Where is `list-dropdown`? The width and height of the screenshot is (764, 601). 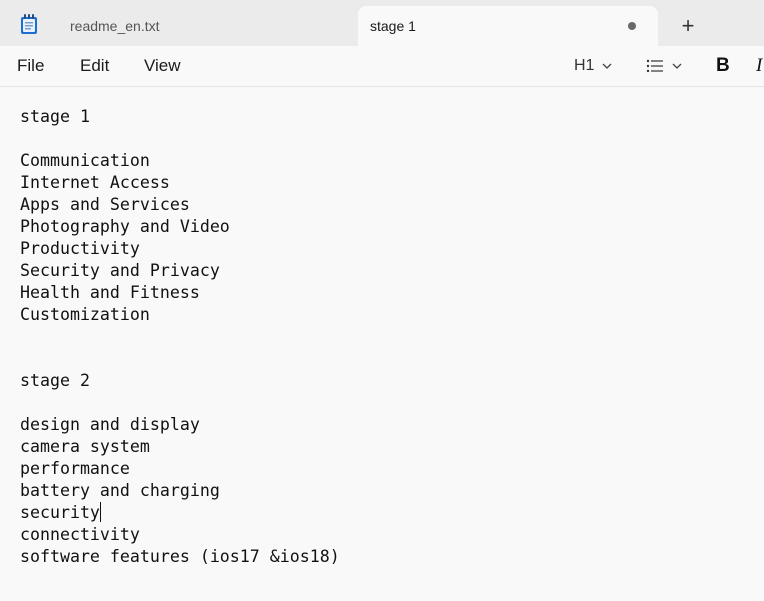 list-dropdown is located at coordinates (664, 66).